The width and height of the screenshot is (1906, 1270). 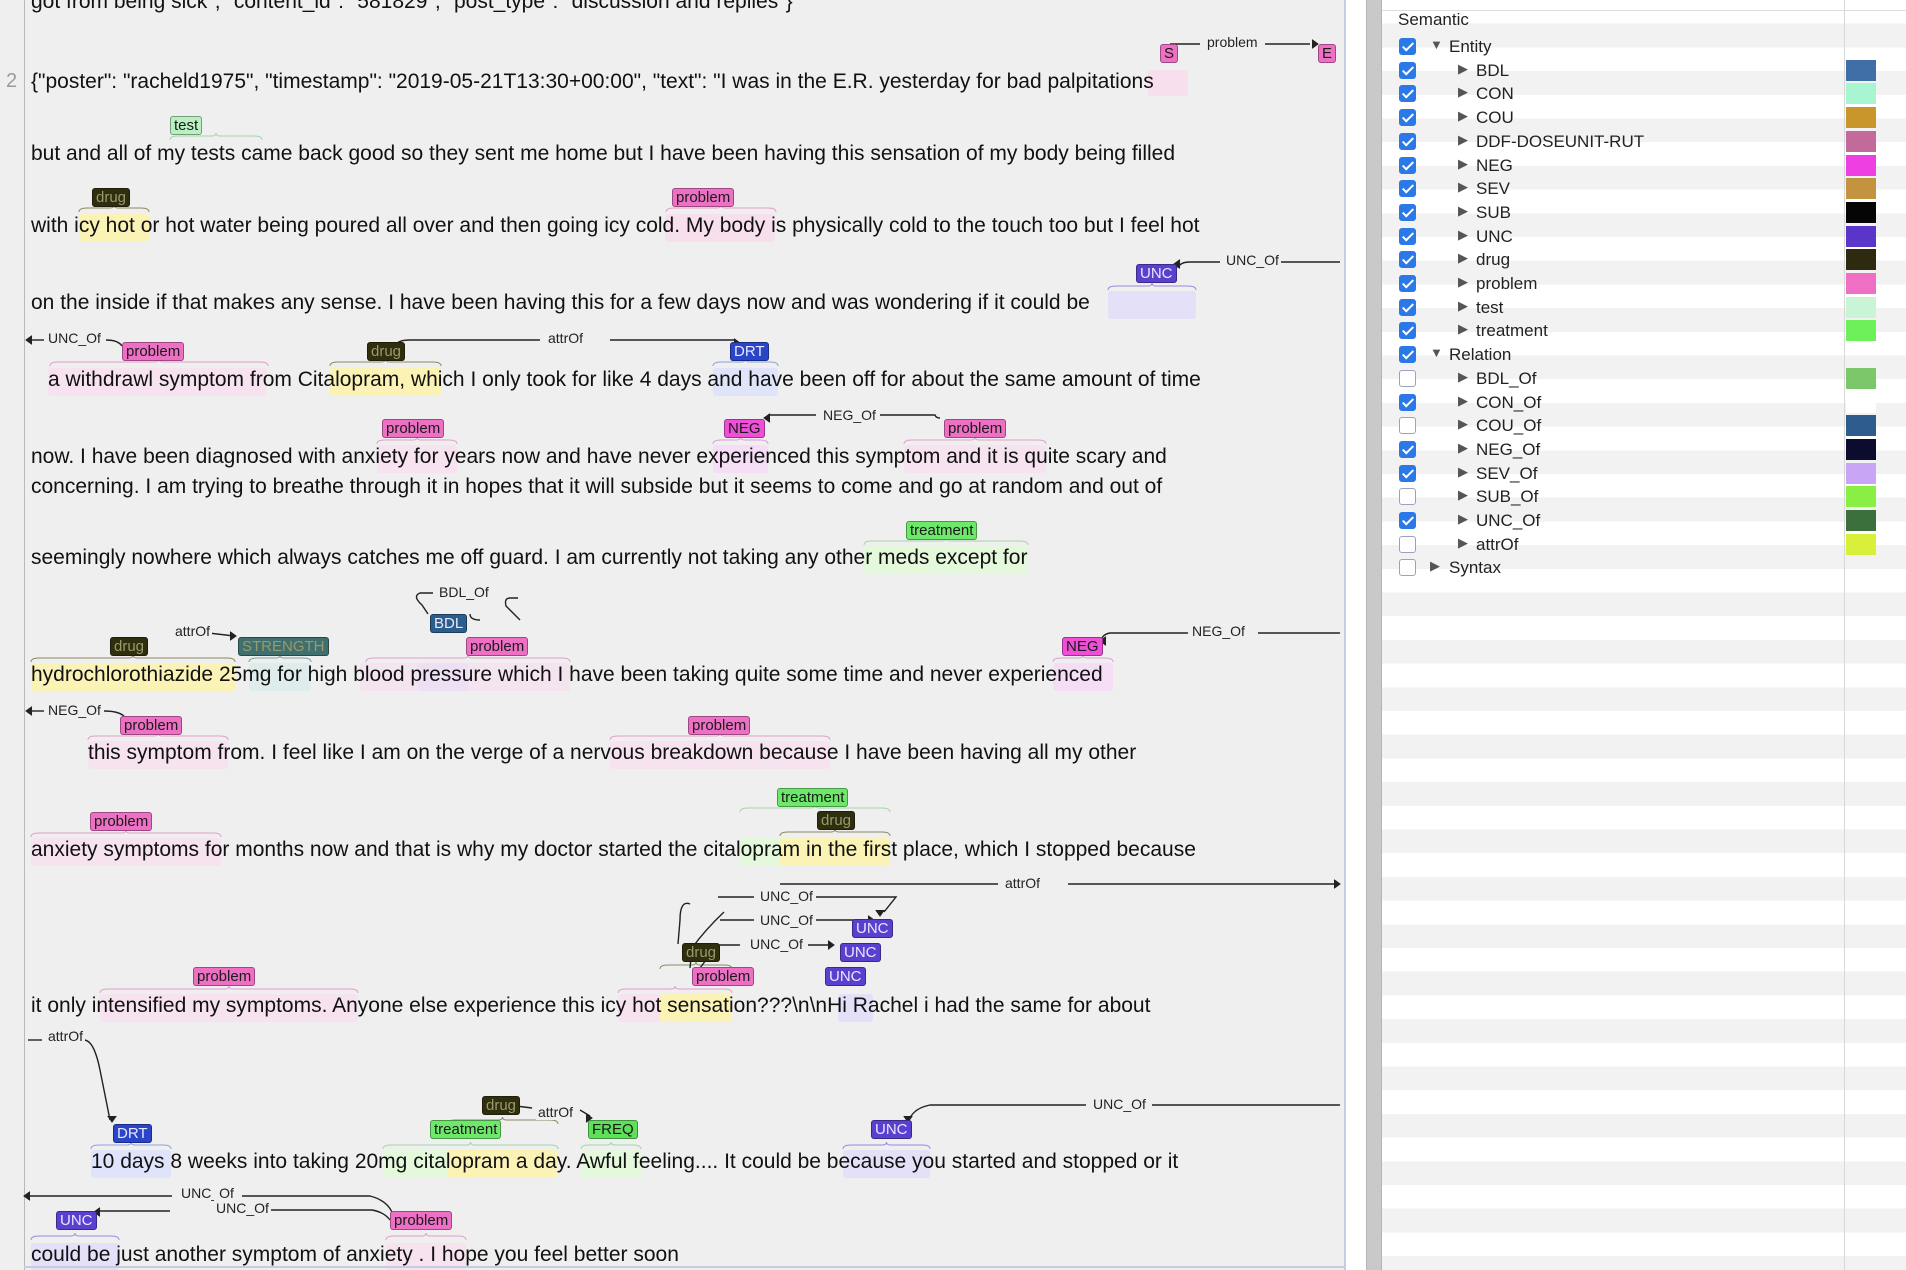 What do you see at coordinates (1644, 545) in the screenshot?
I see `tree-row-attrof: ▶ attrOf` at bounding box center [1644, 545].